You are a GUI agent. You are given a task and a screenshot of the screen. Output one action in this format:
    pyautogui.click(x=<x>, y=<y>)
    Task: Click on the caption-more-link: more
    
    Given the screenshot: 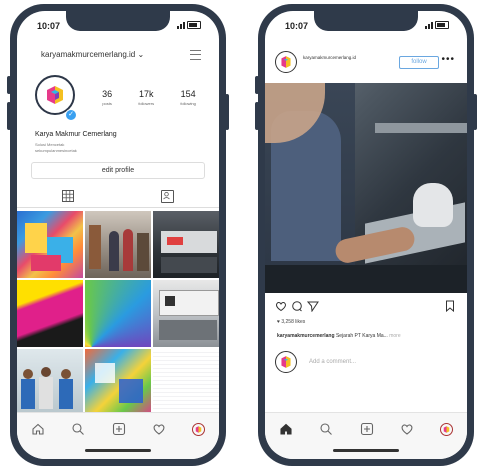 What is the action you would take?
    pyautogui.click(x=394, y=336)
    